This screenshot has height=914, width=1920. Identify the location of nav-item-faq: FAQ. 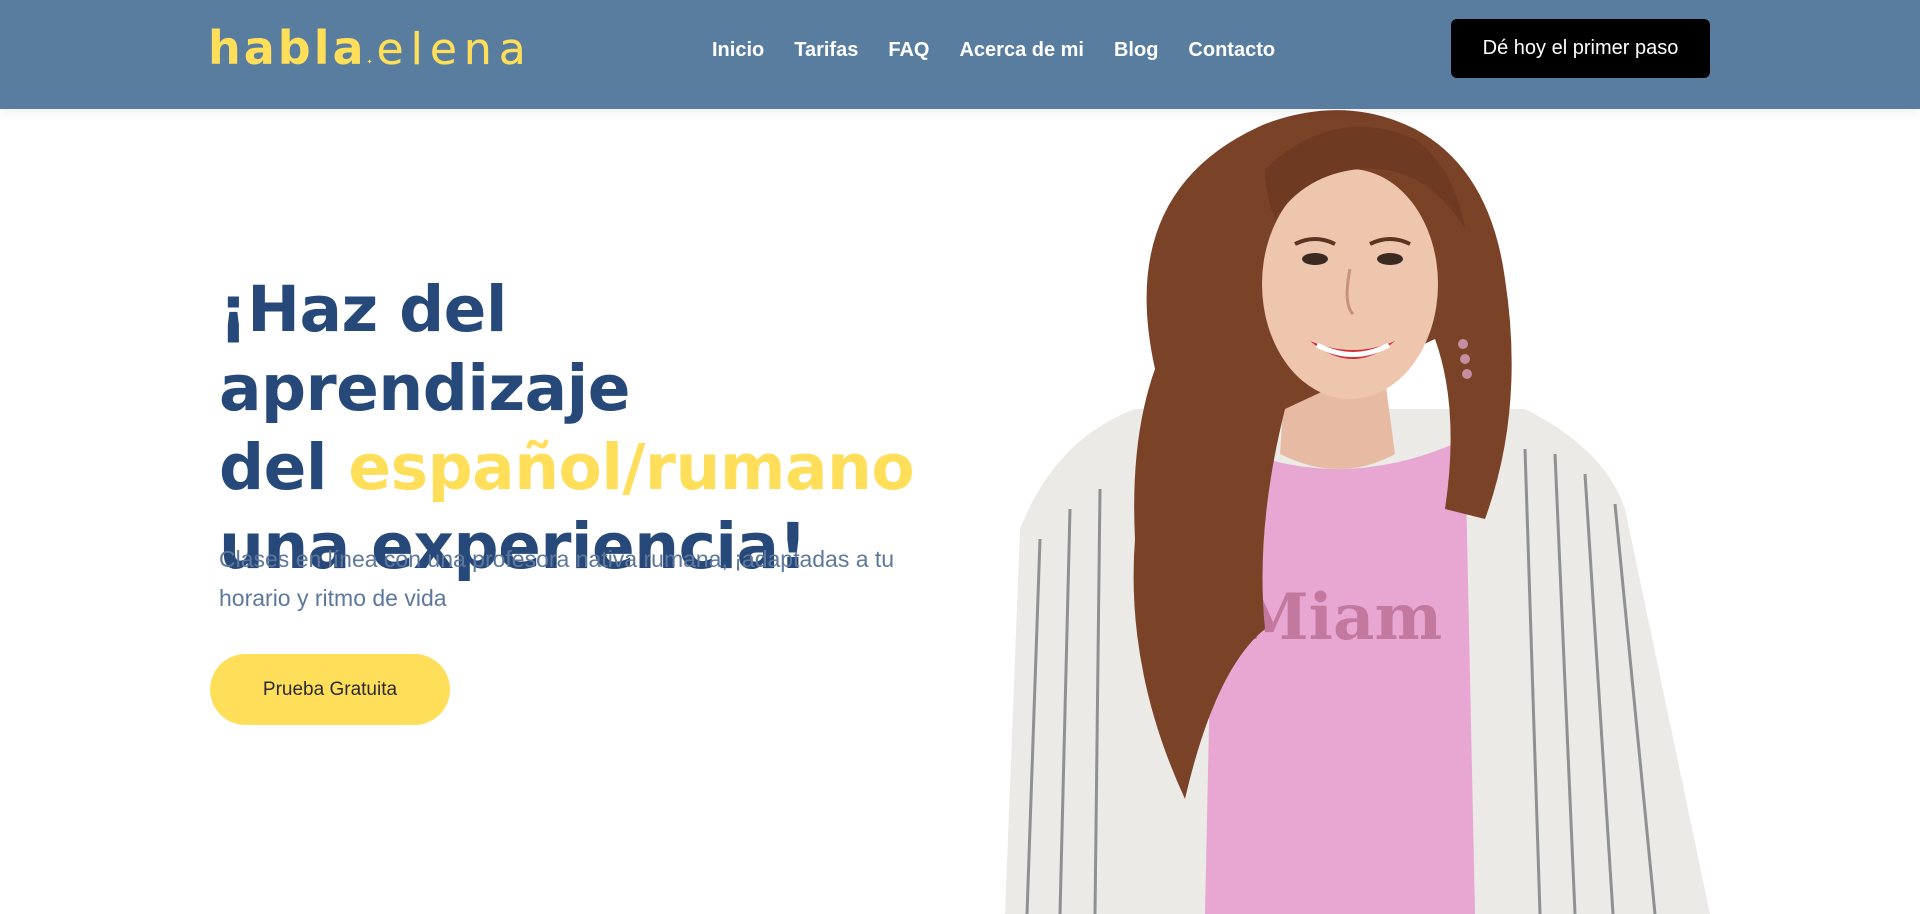
(908, 50).